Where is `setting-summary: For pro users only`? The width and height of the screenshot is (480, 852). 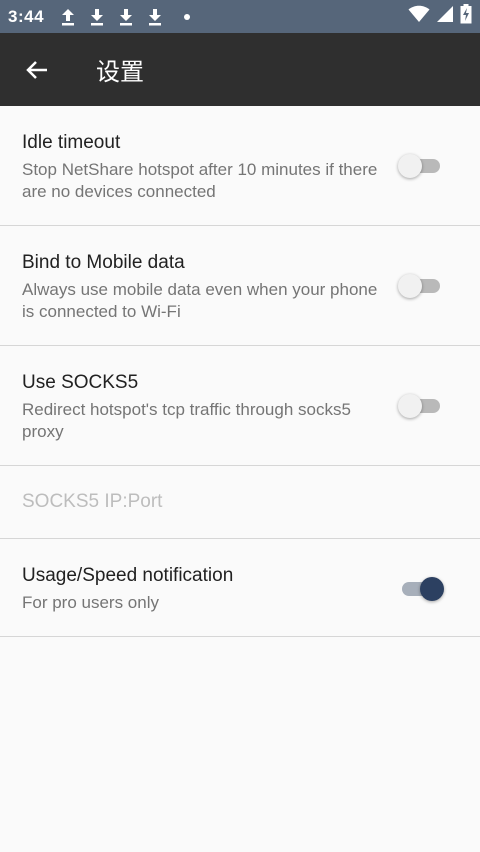
setting-summary: For pro users only is located at coordinates (90, 602).